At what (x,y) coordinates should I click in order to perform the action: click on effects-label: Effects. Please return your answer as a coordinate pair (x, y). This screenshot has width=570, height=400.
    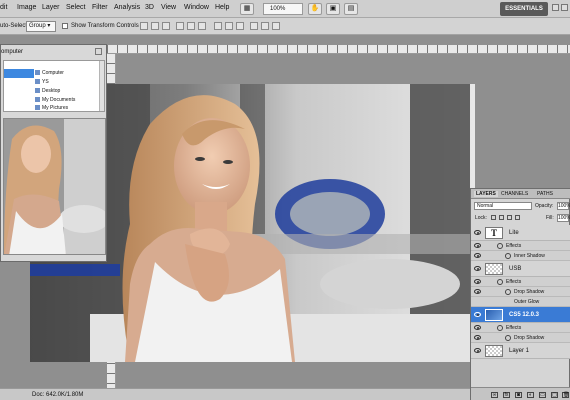
    Looking at the image, I should click on (514, 328).